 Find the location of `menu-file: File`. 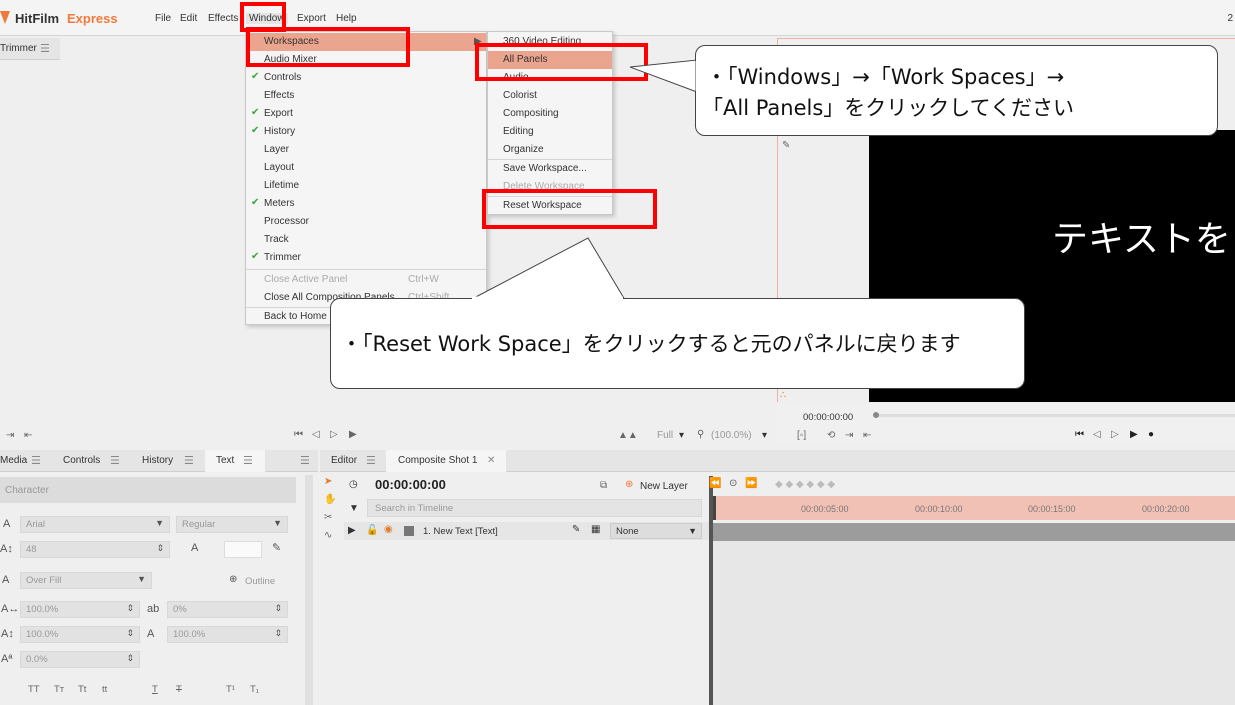

menu-file: File is located at coordinates (163, 18).